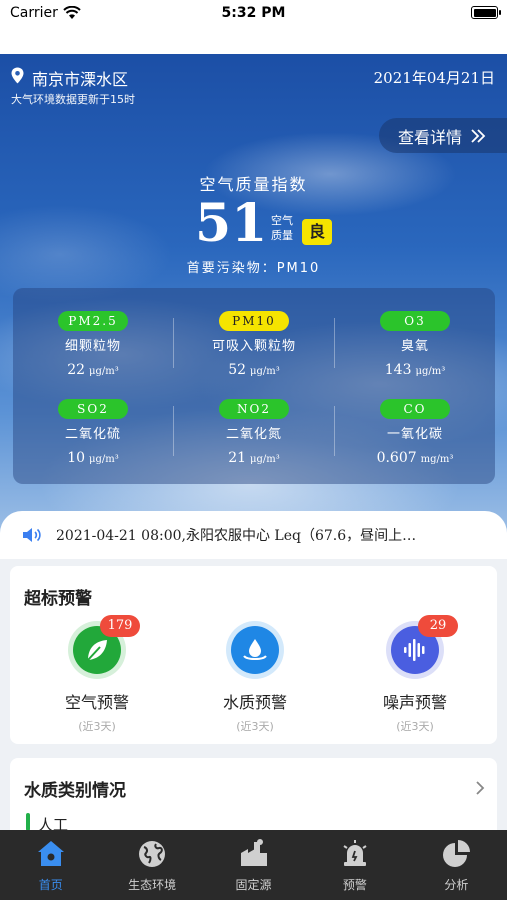 This screenshot has width=507, height=900. What do you see at coordinates (231, 223) in the screenshot?
I see `aqi-value: 51` at bounding box center [231, 223].